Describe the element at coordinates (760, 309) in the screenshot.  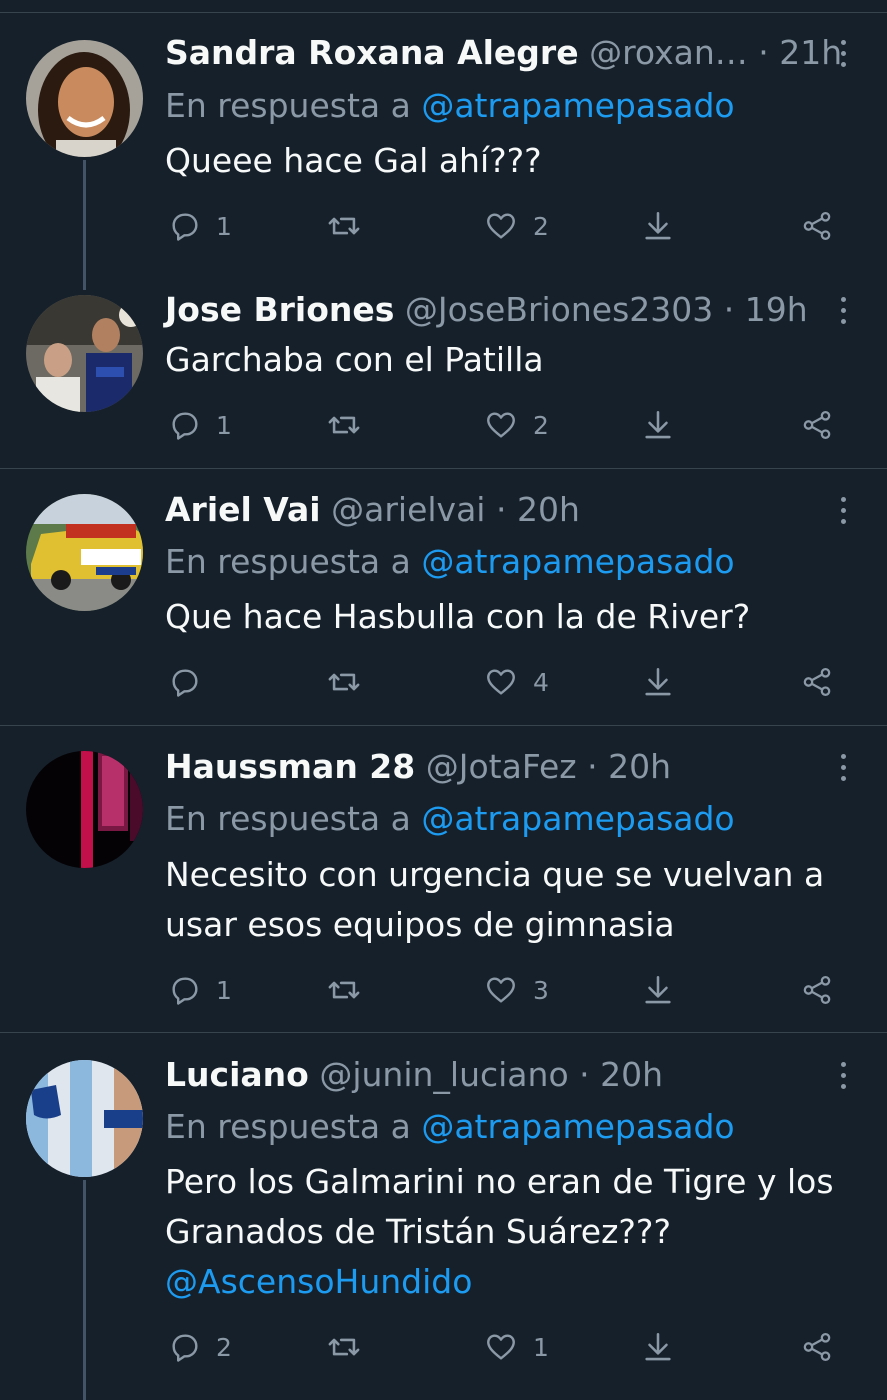
I see `timestamp: · 19h` at that location.